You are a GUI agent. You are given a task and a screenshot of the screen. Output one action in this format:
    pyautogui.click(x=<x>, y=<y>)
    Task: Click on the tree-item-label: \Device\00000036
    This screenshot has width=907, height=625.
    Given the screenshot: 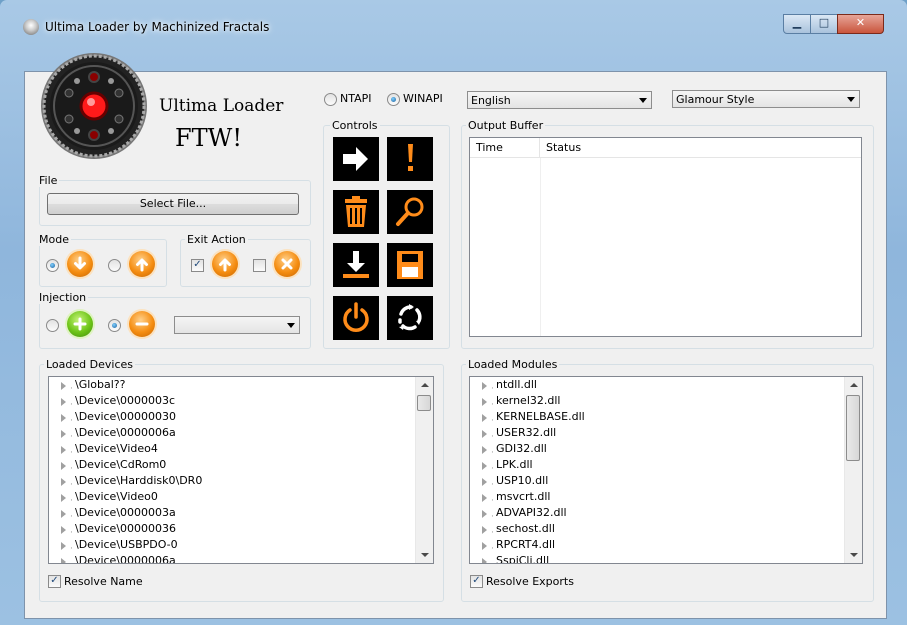 What is the action you would take?
    pyautogui.click(x=126, y=528)
    